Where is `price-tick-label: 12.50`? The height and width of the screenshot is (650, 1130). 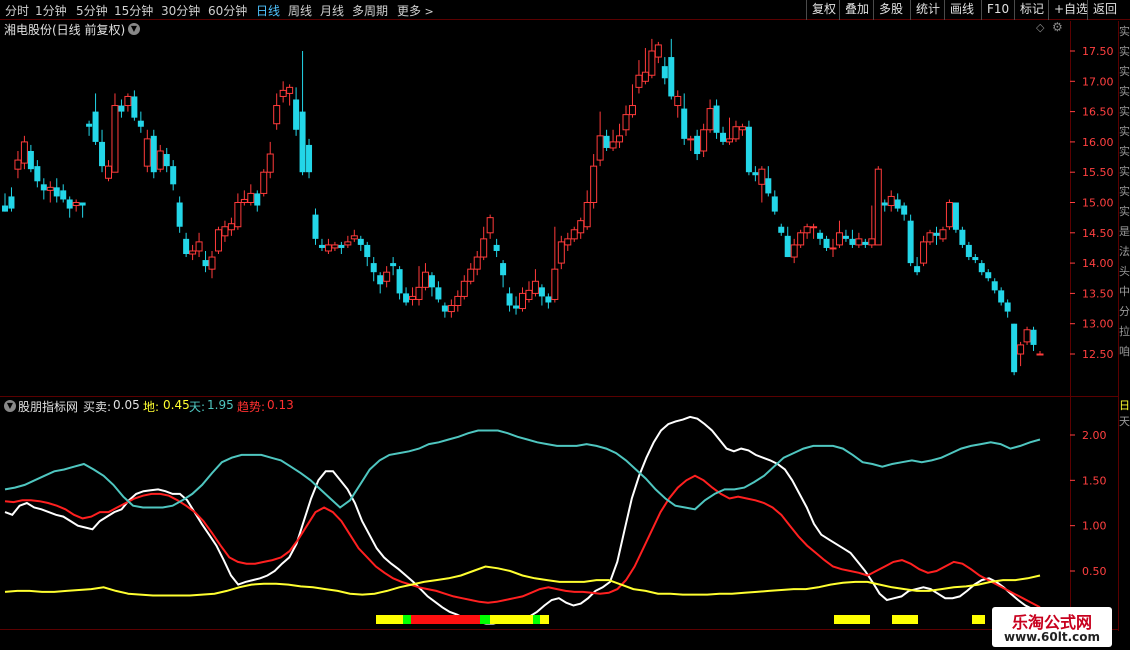
price-tick-label: 12.50 is located at coordinates (1098, 354).